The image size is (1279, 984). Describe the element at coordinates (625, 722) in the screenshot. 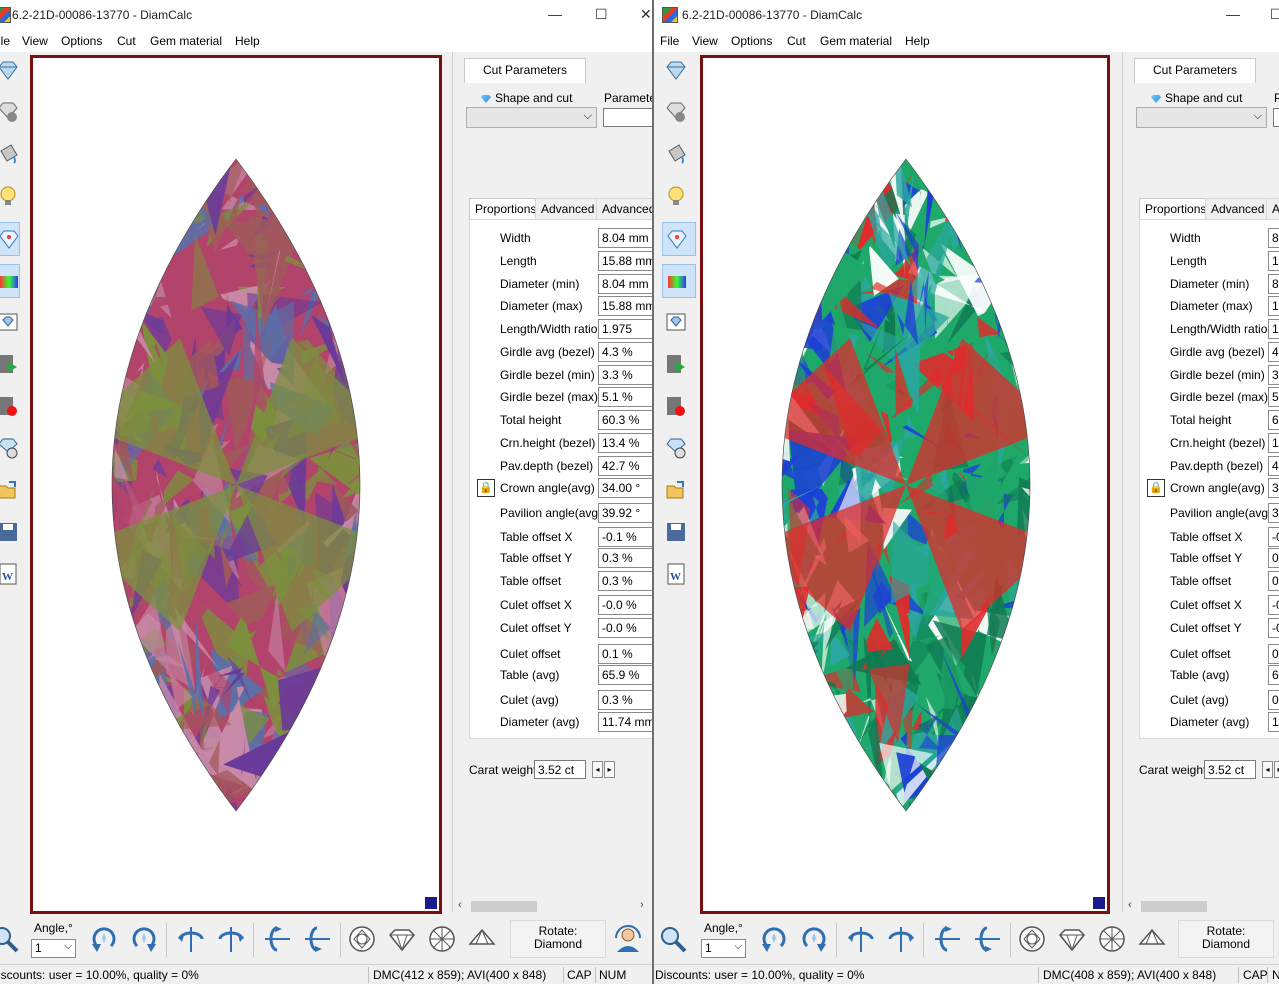

I see `param-value-input: 11.74 mm` at that location.